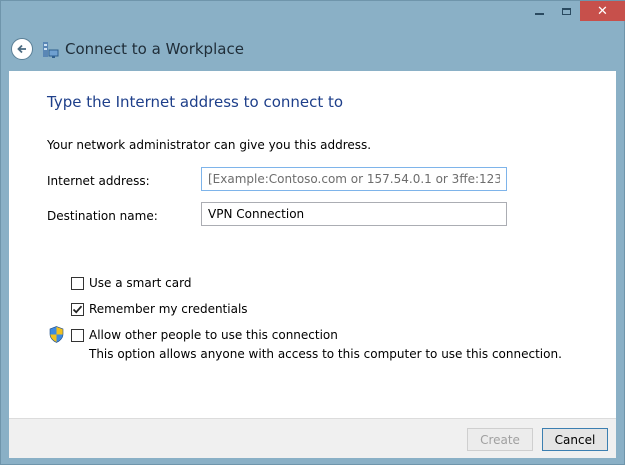 The image size is (625, 465). I want to click on uac-shield-icon, so click(56, 334).